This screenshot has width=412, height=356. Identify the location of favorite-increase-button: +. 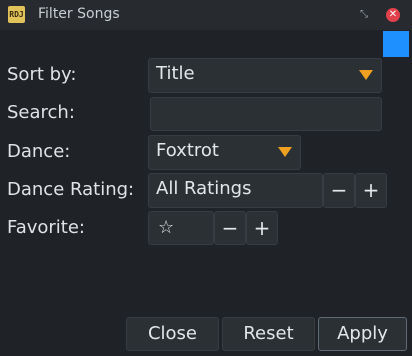
(262, 228).